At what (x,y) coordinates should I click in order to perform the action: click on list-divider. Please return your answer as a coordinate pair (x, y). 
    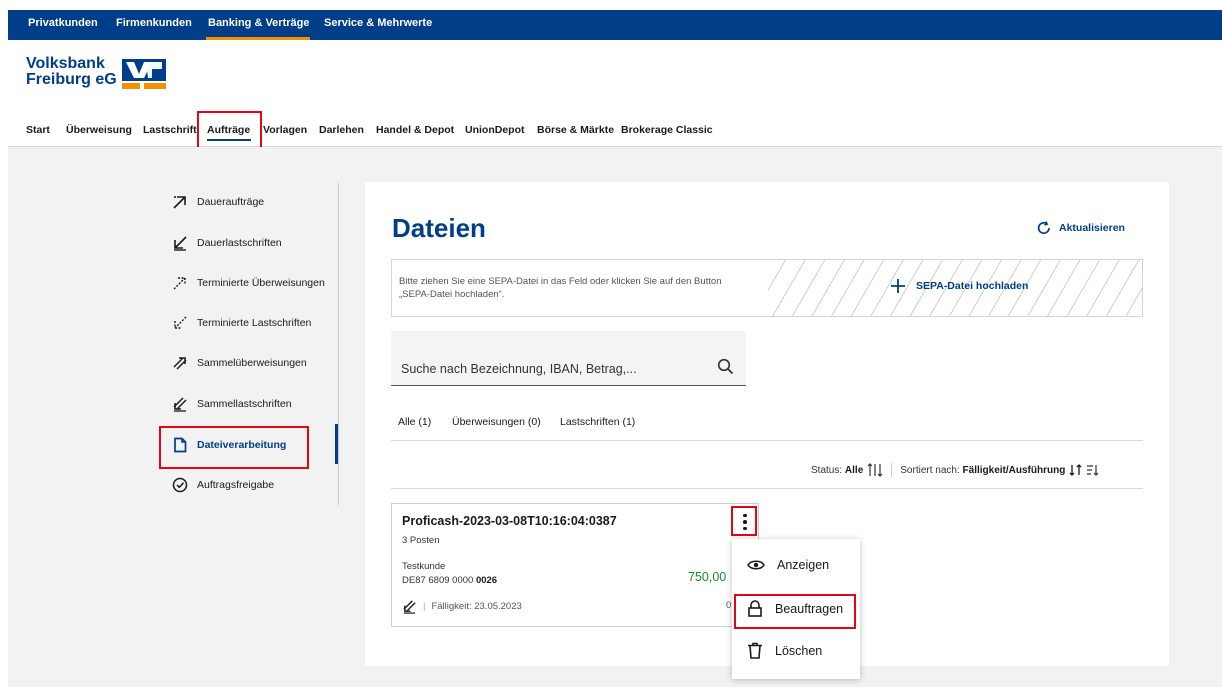
    Looking at the image, I should click on (767, 488).